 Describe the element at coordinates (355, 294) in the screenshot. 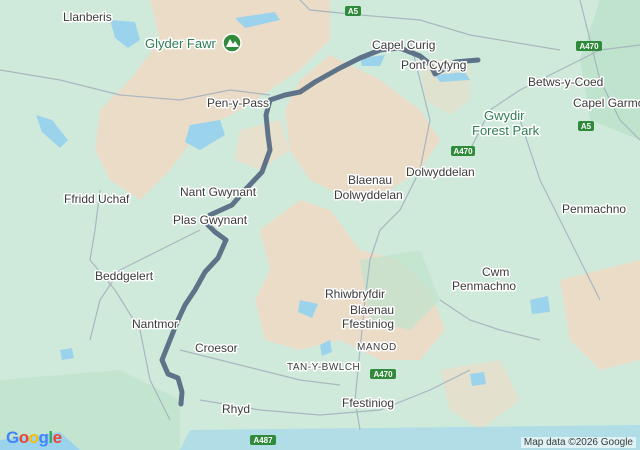

I see `place-rhiwbryfdir: Rhiwbryfdir` at that location.